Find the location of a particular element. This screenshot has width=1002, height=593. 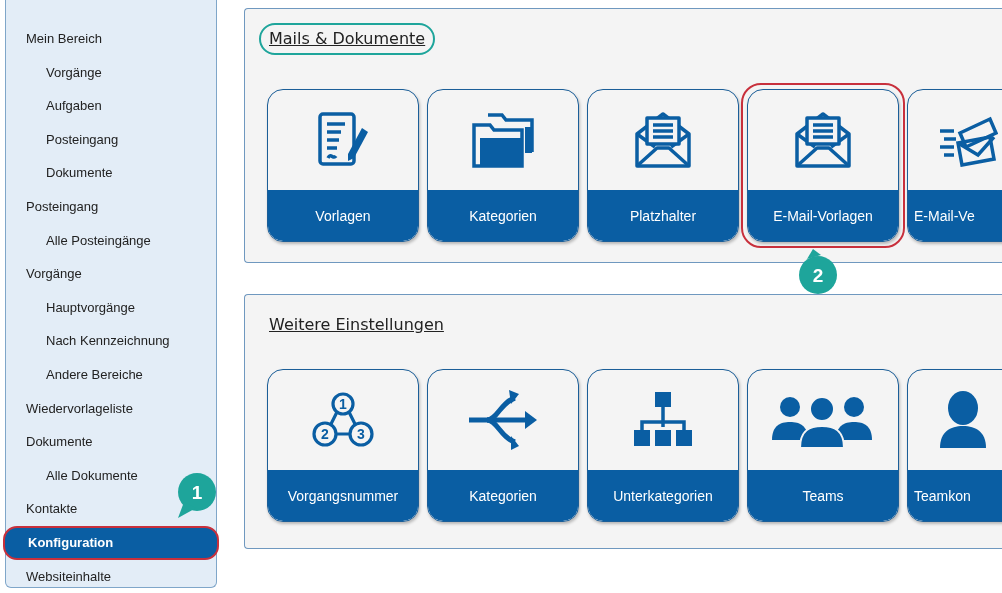

section-title: Weitere Einstellungen is located at coordinates (356, 325).